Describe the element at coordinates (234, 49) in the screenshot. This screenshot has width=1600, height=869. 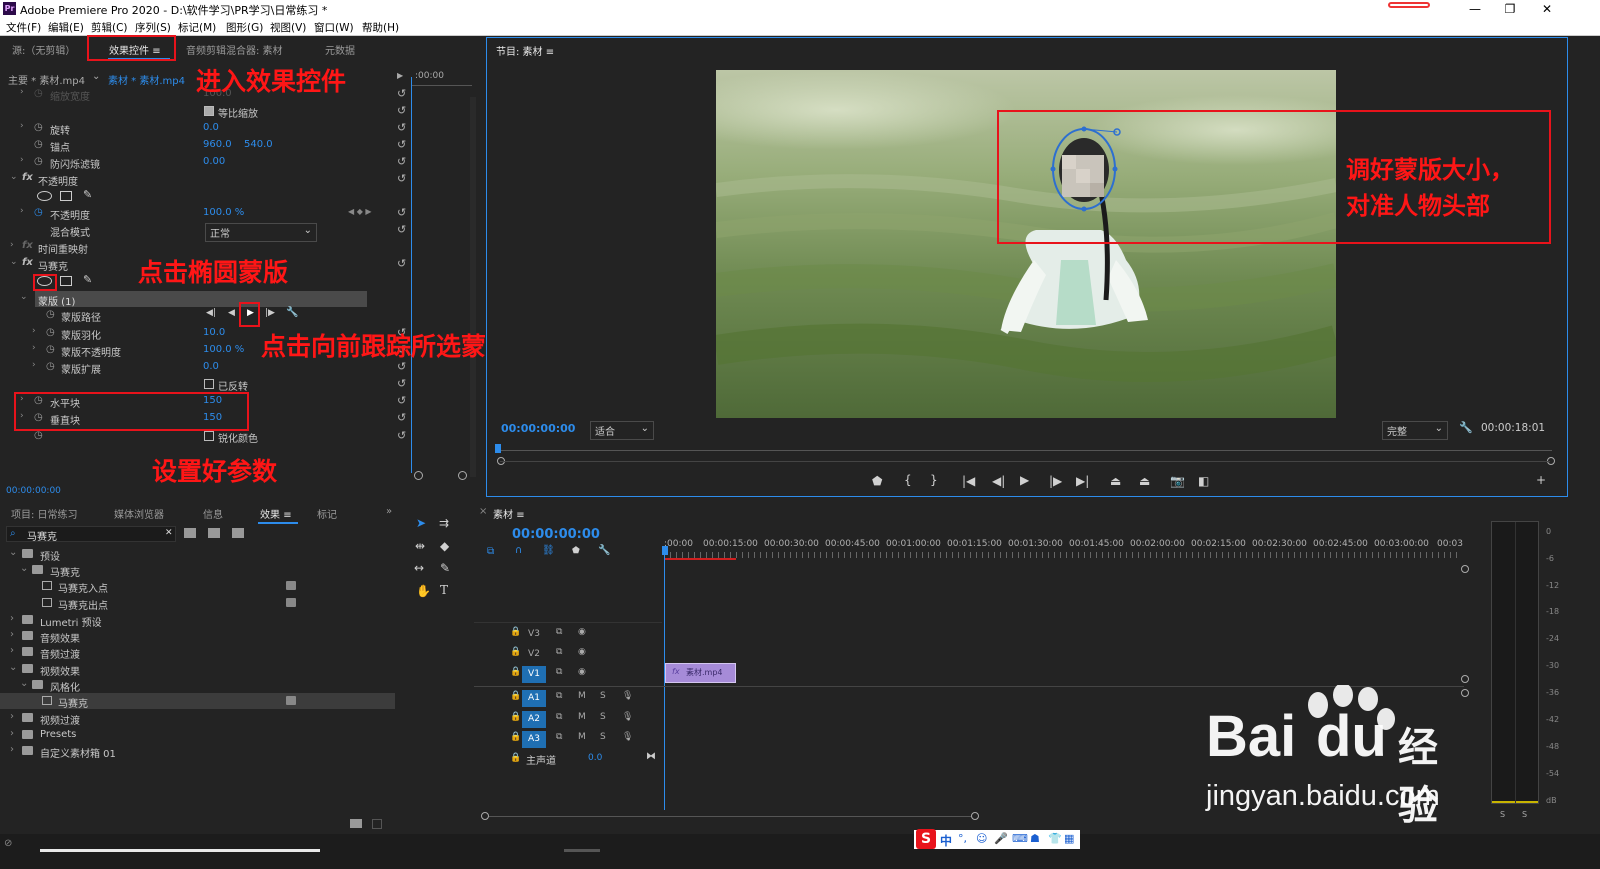
I see `tab-audio-clip-mixer: 音频剪辑混合器: 素材` at that location.